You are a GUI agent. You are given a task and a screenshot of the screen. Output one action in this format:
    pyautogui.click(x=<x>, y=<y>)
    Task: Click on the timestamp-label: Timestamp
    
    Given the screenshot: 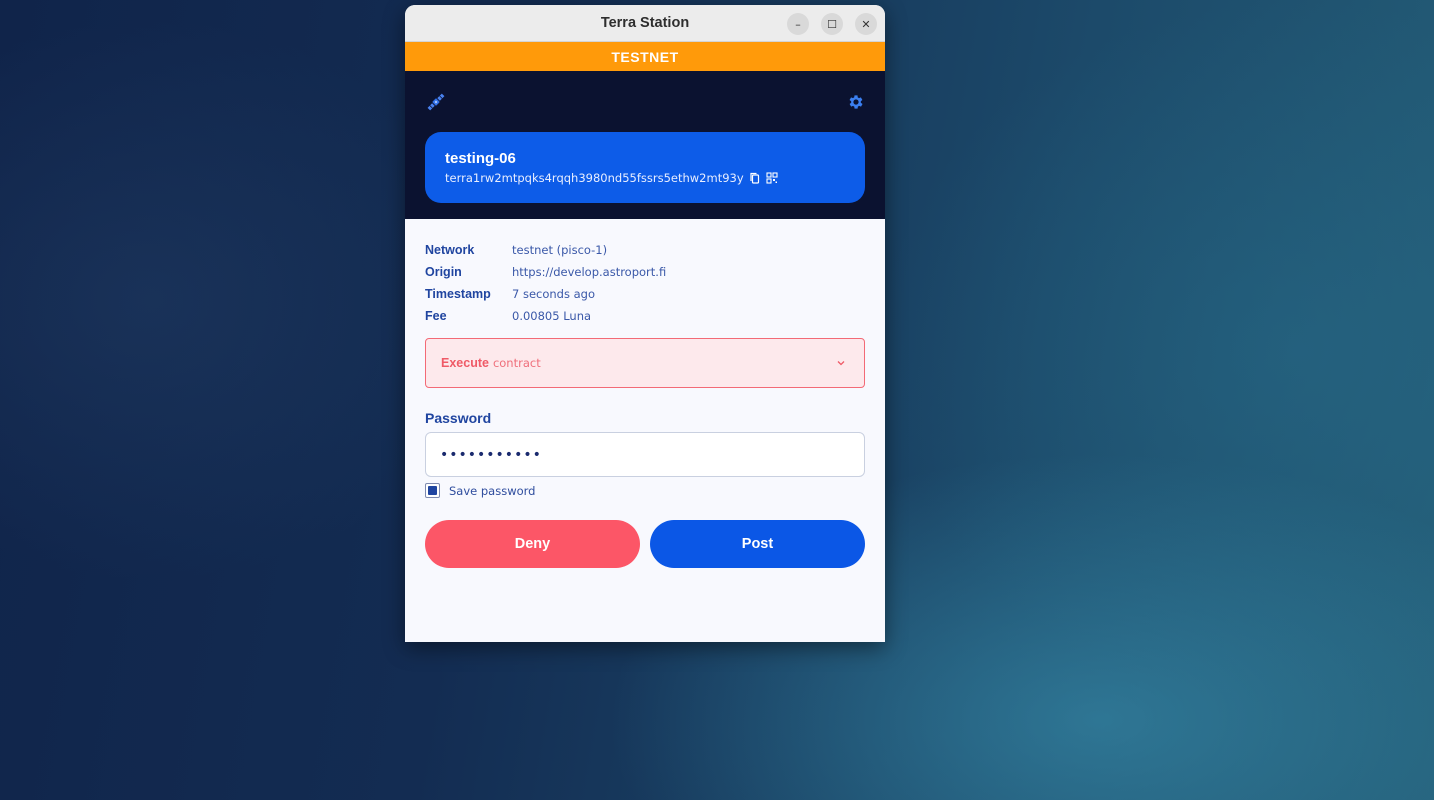 What is the action you would take?
    pyautogui.click(x=458, y=294)
    